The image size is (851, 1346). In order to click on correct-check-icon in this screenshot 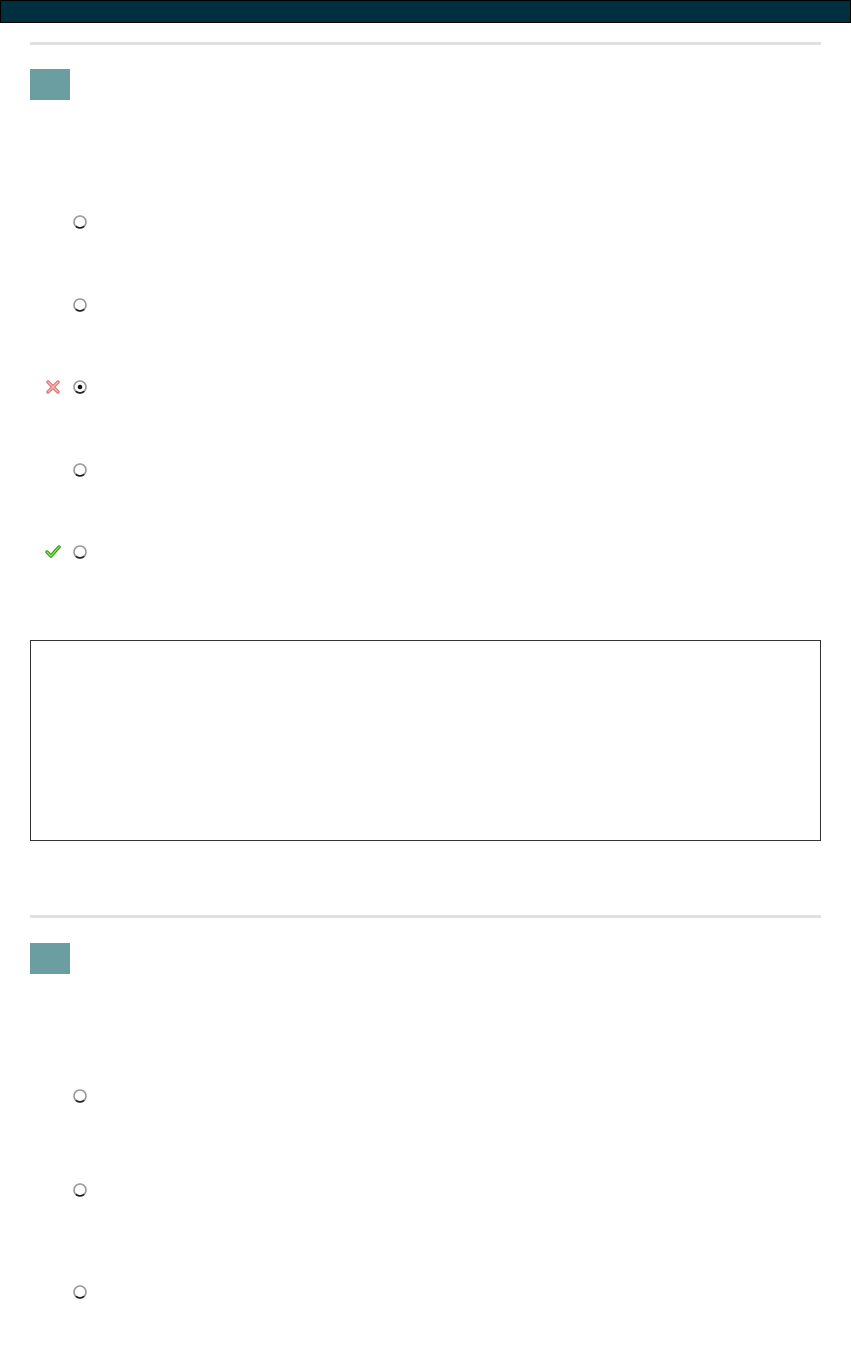, I will do `click(53, 551)`.